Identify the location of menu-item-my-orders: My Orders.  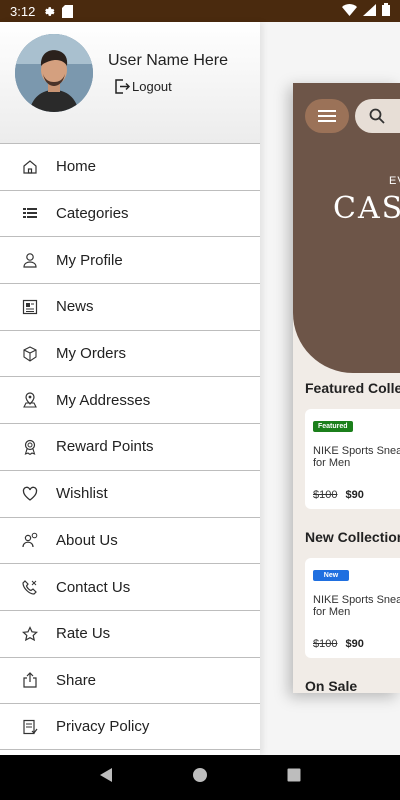
(130, 353).